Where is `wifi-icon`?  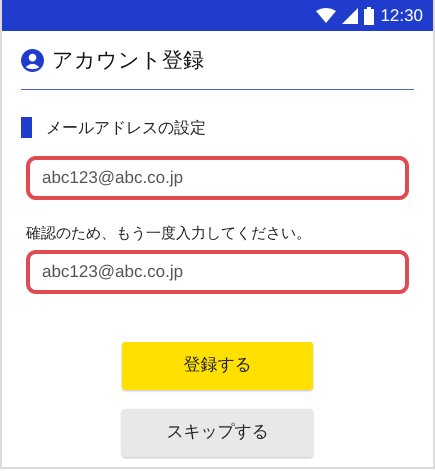 wifi-icon is located at coordinates (326, 16).